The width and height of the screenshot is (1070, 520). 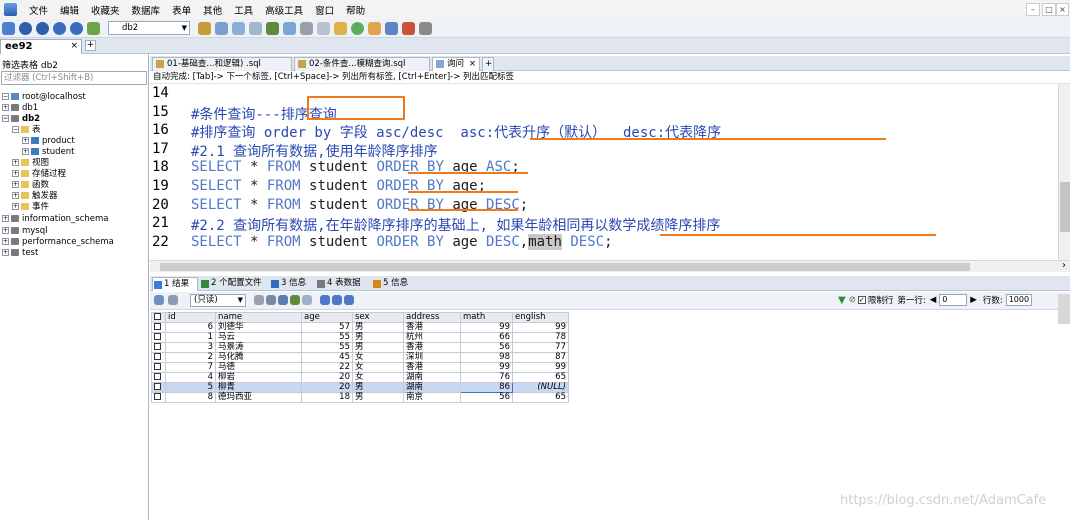 What do you see at coordinates (271, 300) in the screenshot?
I see `save-icon` at bounding box center [271, 300].